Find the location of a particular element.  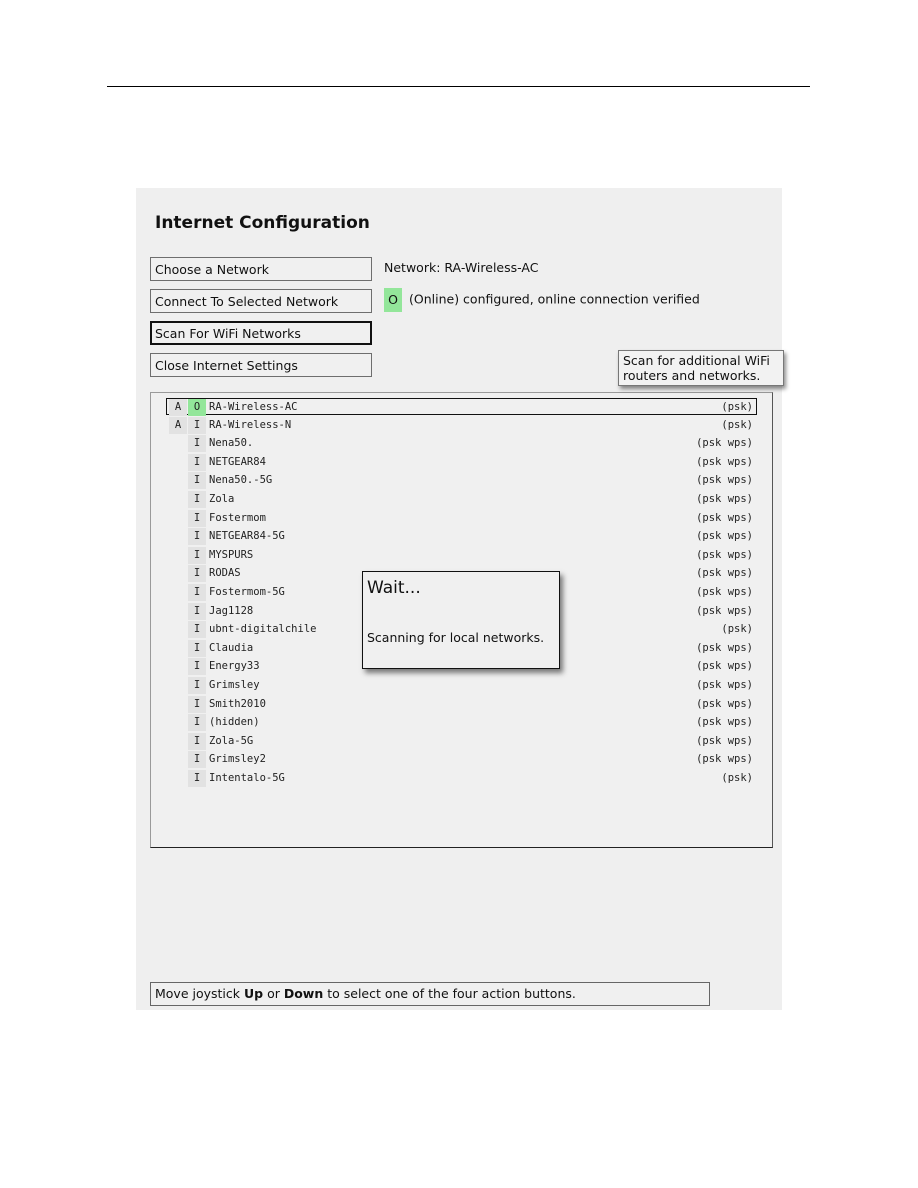

network-name: Claudia is located at coordinates (231, 647).